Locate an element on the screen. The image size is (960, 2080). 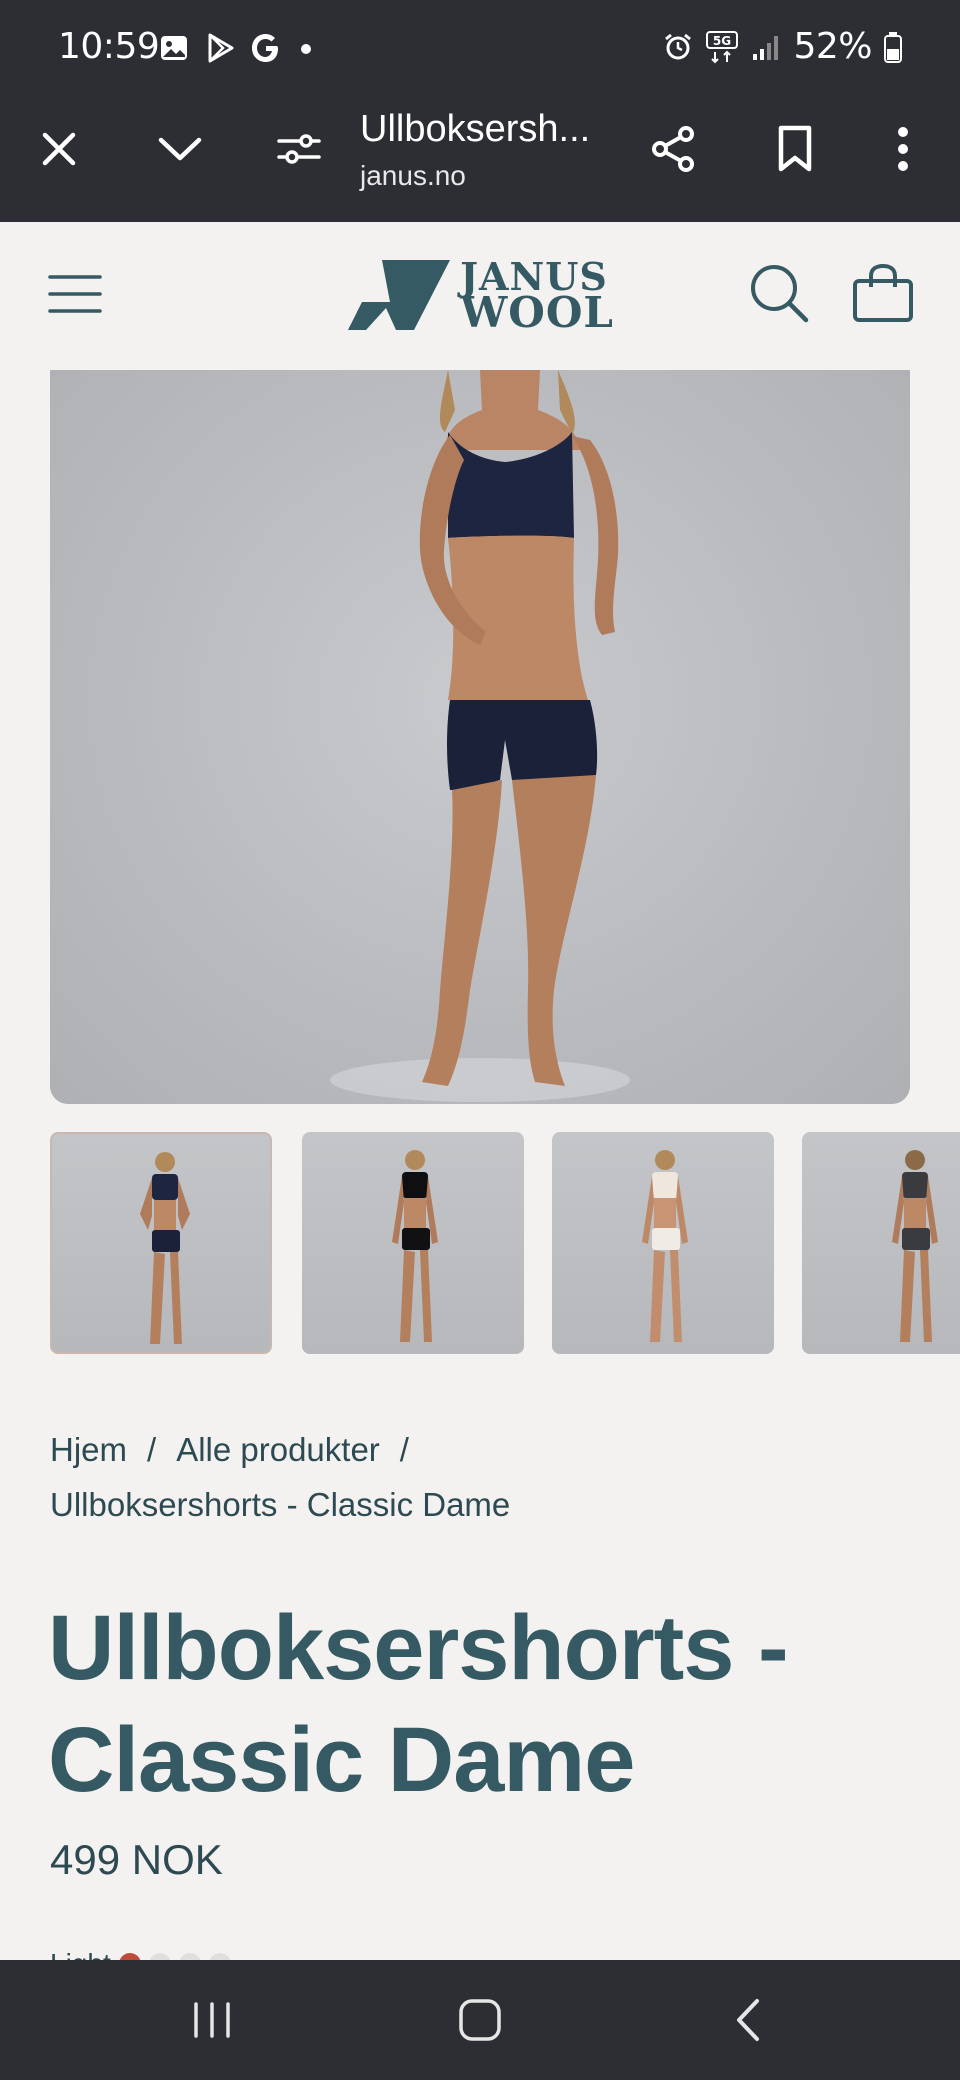
page-settings-button is located at coordinates (299, 149).